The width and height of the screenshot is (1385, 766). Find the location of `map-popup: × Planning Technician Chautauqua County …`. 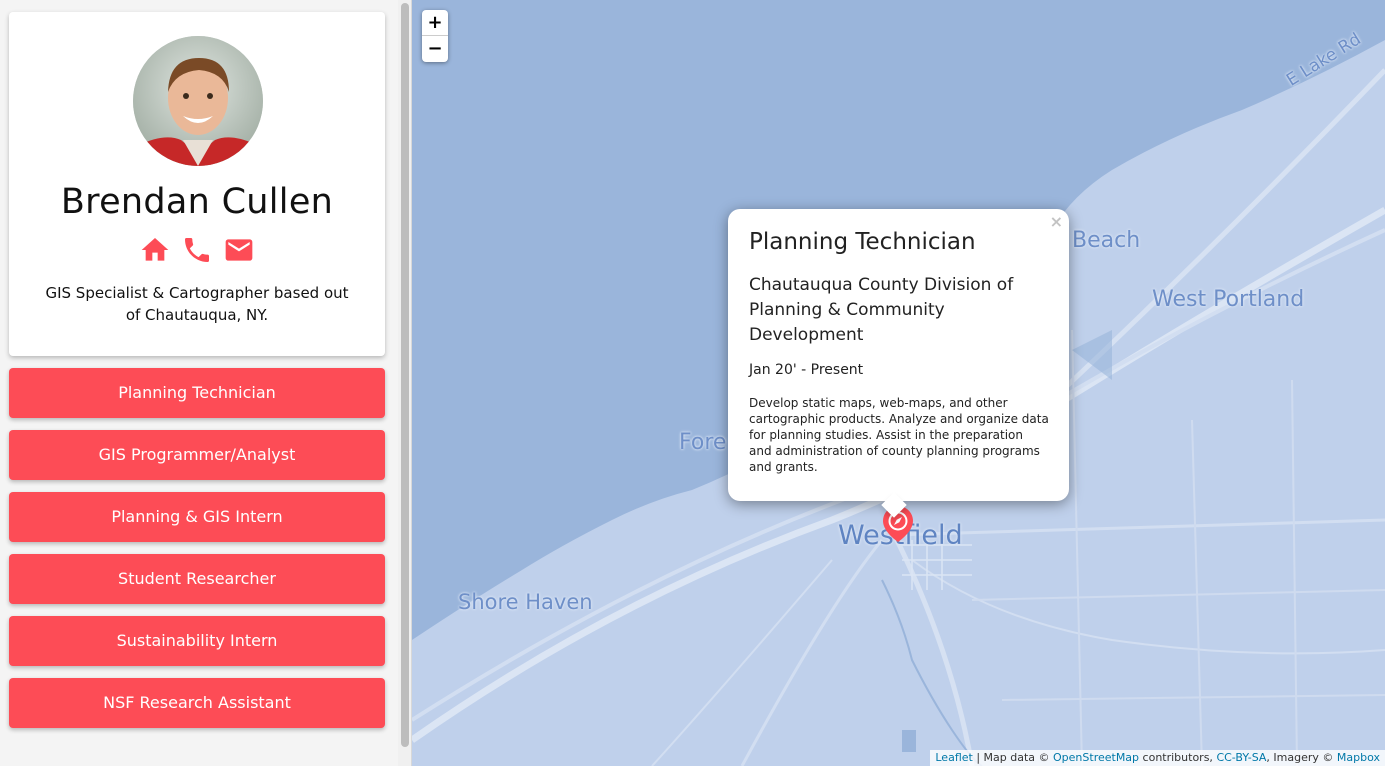

map-popup: × Planning Technician Chautauqua County … is located at coordinates (898, 363).